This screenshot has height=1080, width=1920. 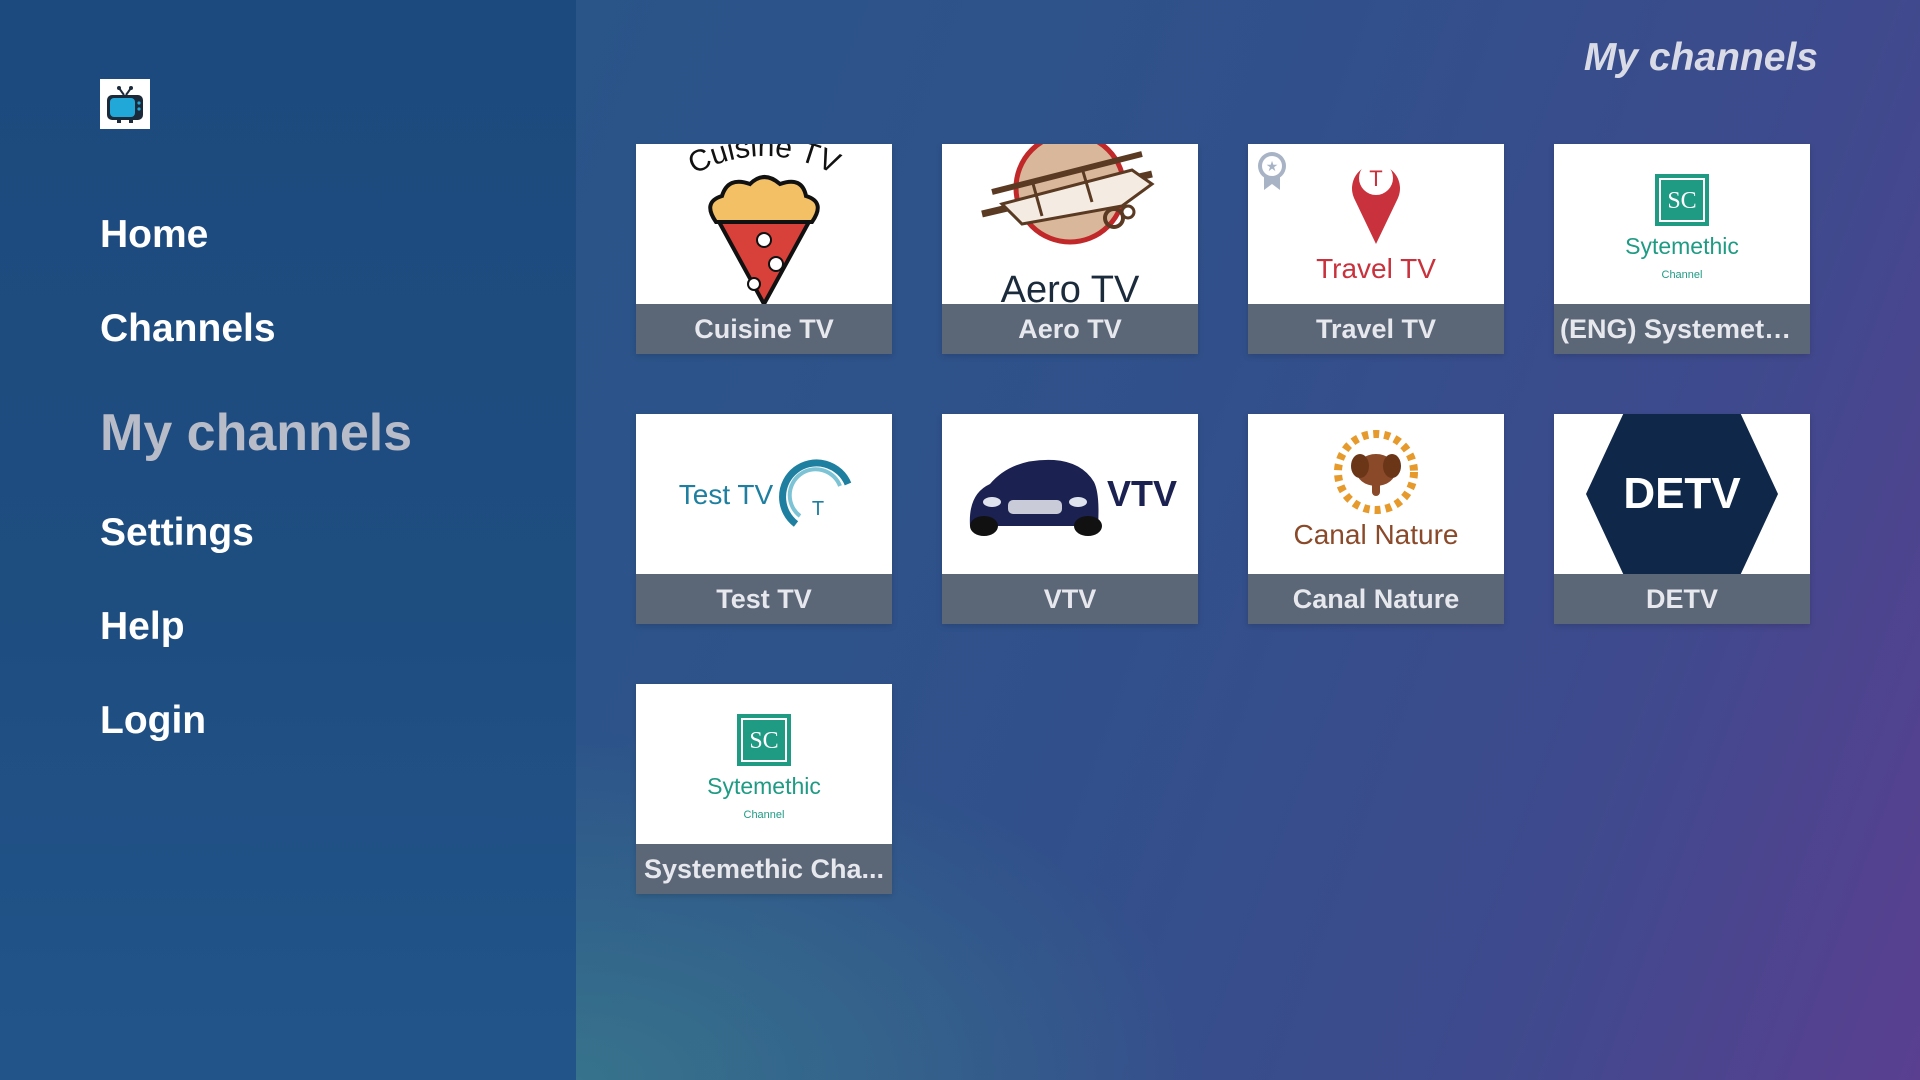 I want to click on nav-item-settings: Settings, so click(x=177, y=533).